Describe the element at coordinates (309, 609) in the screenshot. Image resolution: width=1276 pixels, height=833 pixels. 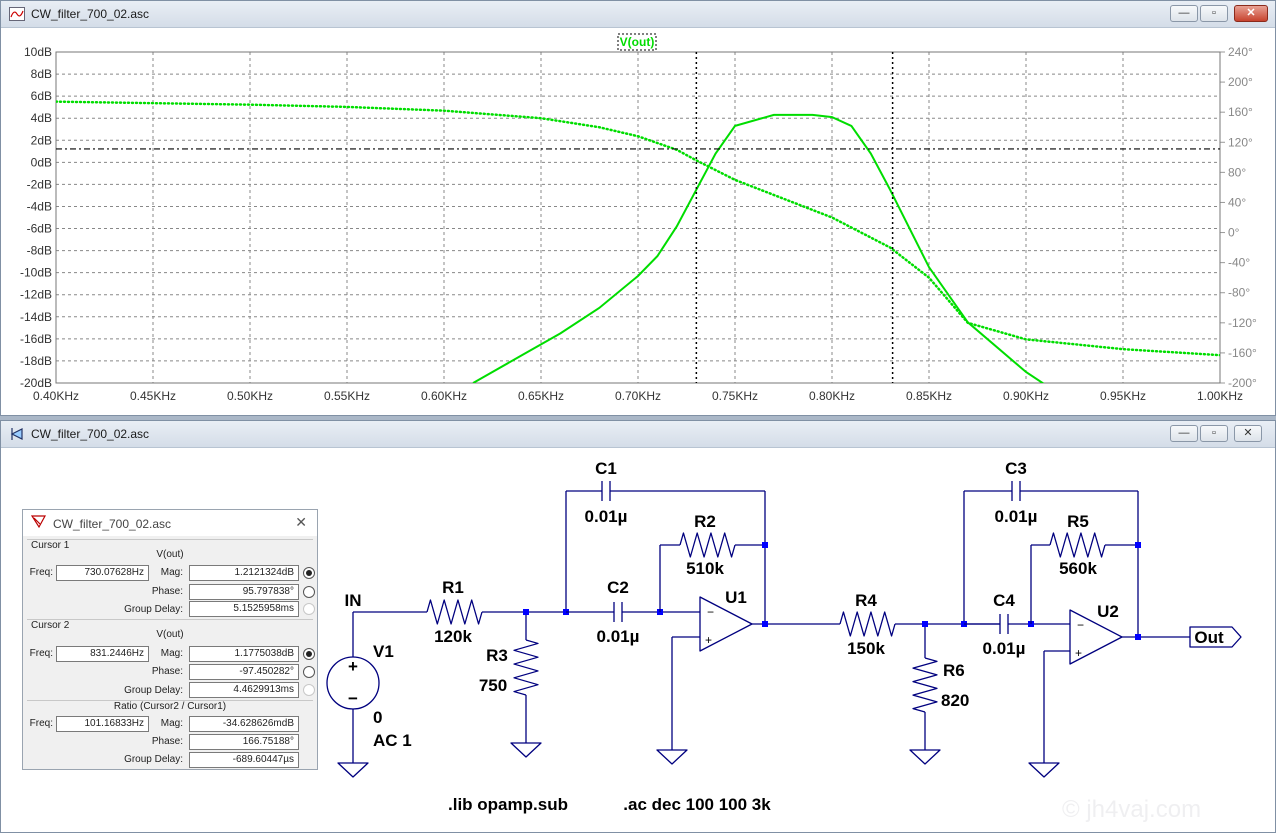
I see `cursor1-gd-radio` at that location.